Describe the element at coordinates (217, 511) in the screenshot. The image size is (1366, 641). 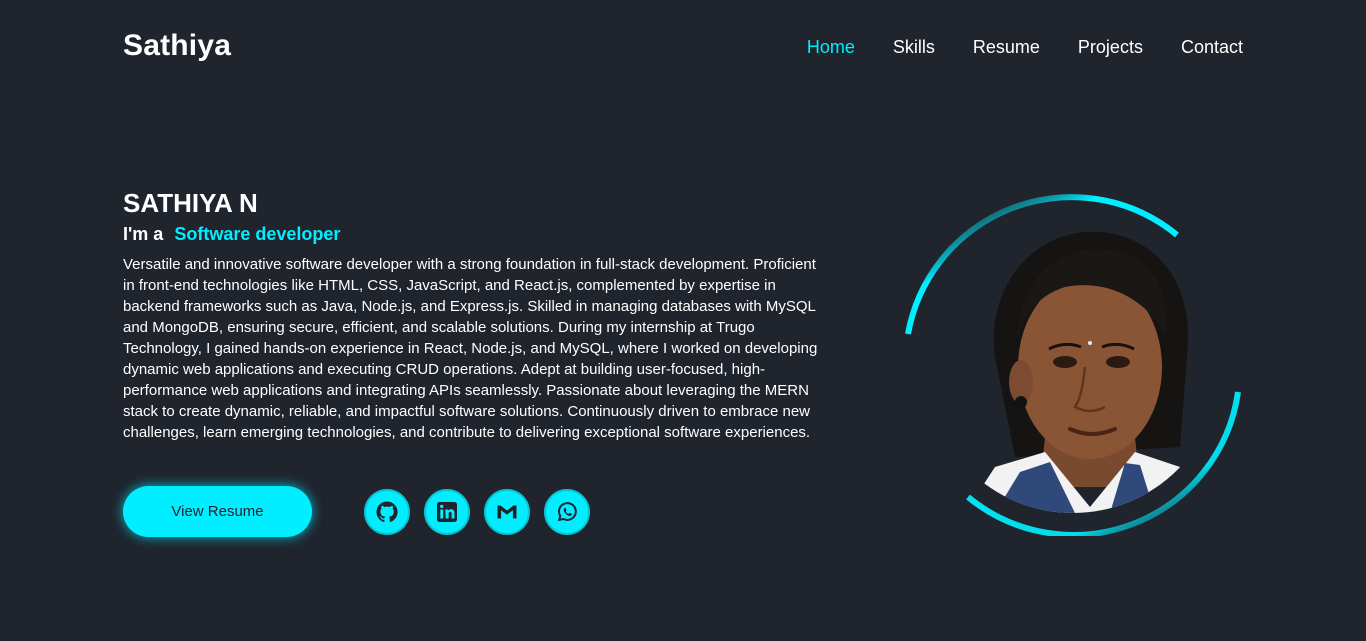
I see `view-resume-button: View Resume` at that location.